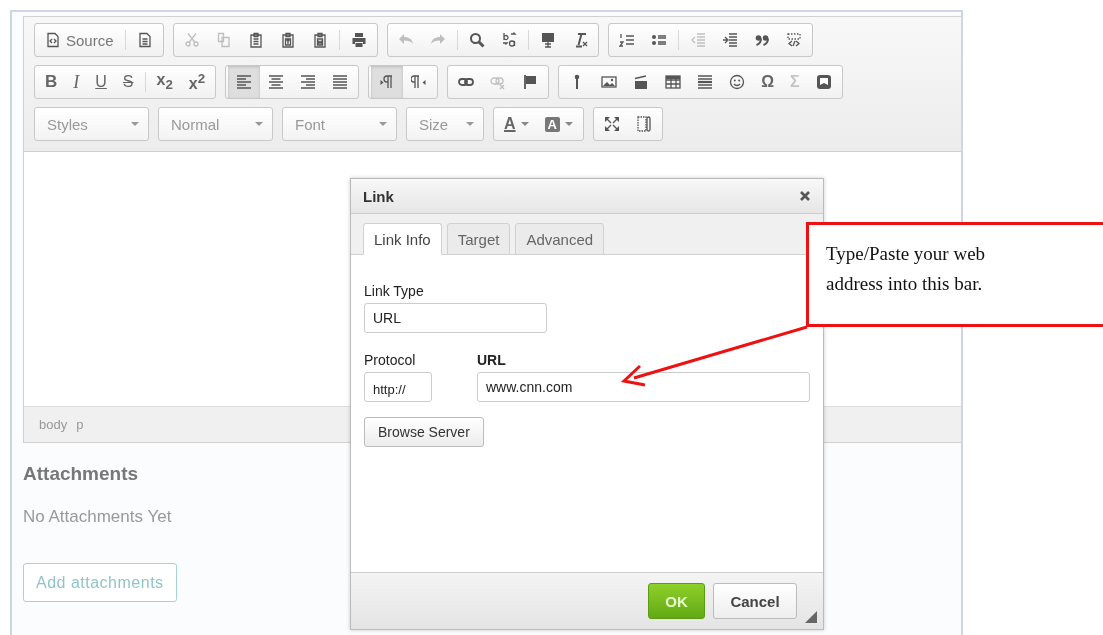 This screenshot has height=635, width=1103. What do you see at coordinates (98, 517) in the screenshot?
I see `empty-message: No Attachments Yet` at bounding box center [98, 517].